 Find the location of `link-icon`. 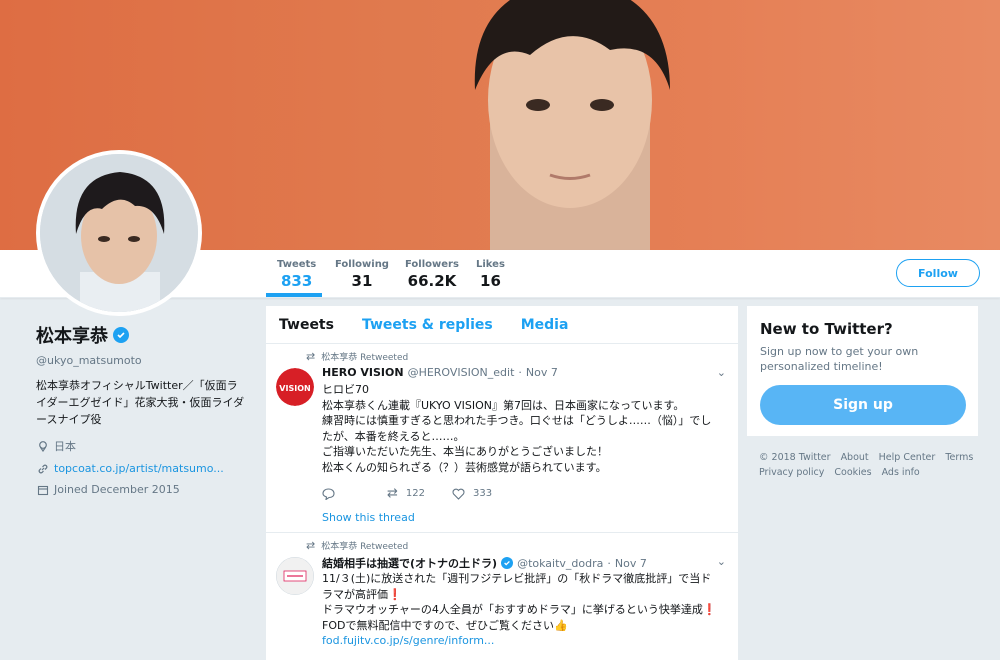

link-icon is located at coordinates (42, 468).